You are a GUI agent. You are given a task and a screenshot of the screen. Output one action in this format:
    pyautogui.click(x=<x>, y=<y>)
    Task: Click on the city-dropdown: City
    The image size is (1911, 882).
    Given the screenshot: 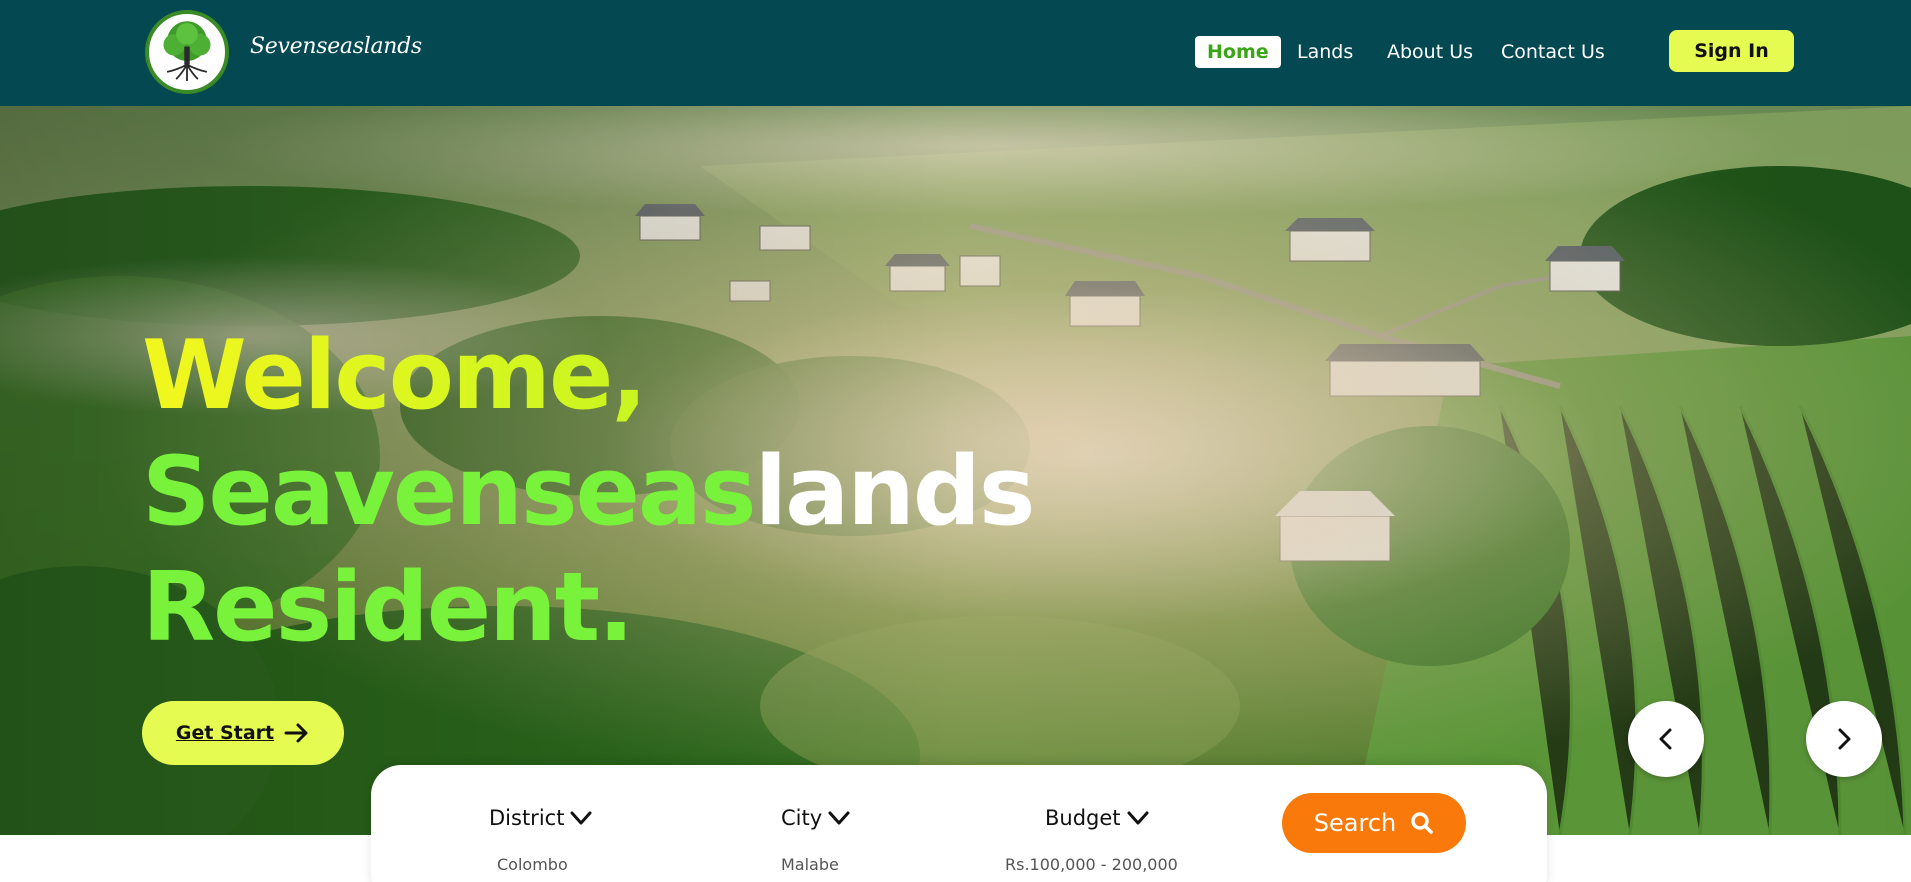 What is the action you would take?
    pyautogui.click(x=816, y=818)
    